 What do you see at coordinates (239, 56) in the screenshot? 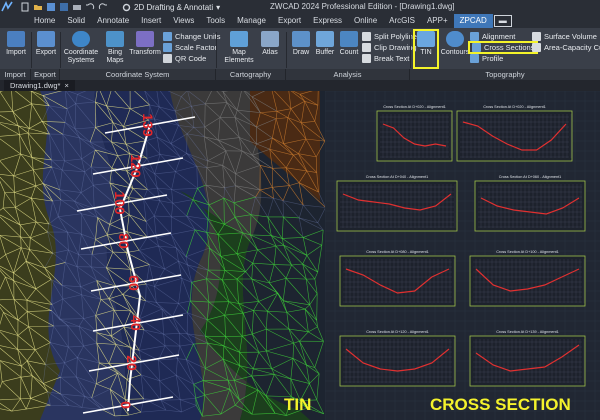
I see `map-elements-label: Map Elements` at bounding box center [239, 56].